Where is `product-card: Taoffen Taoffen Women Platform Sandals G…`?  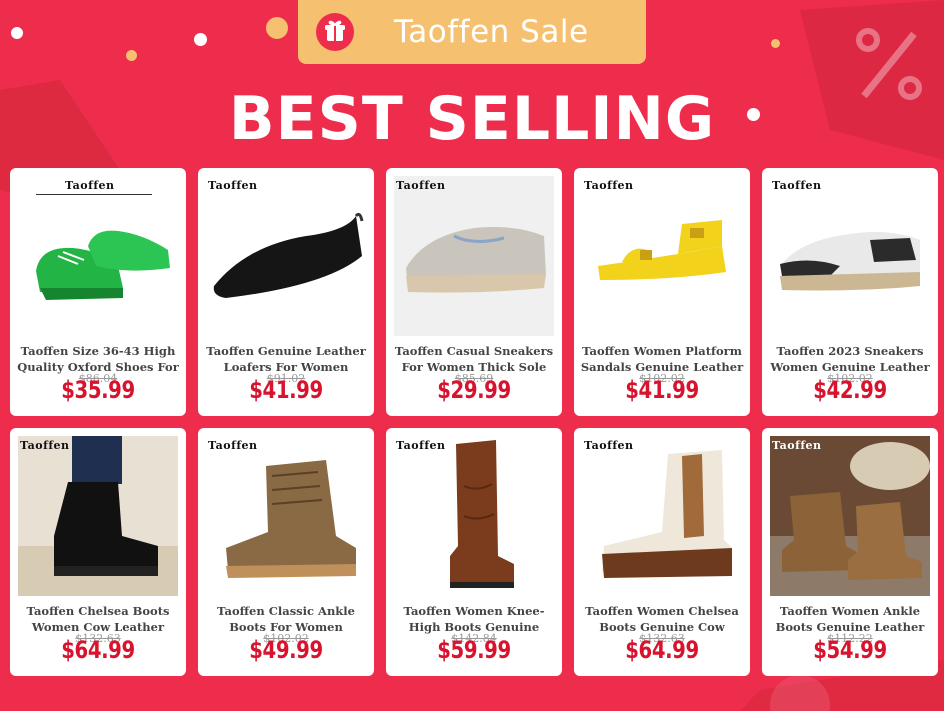
product-card: Taoffen Taoffen Women Platform Sandals G… is located at coordinates (662, 292).